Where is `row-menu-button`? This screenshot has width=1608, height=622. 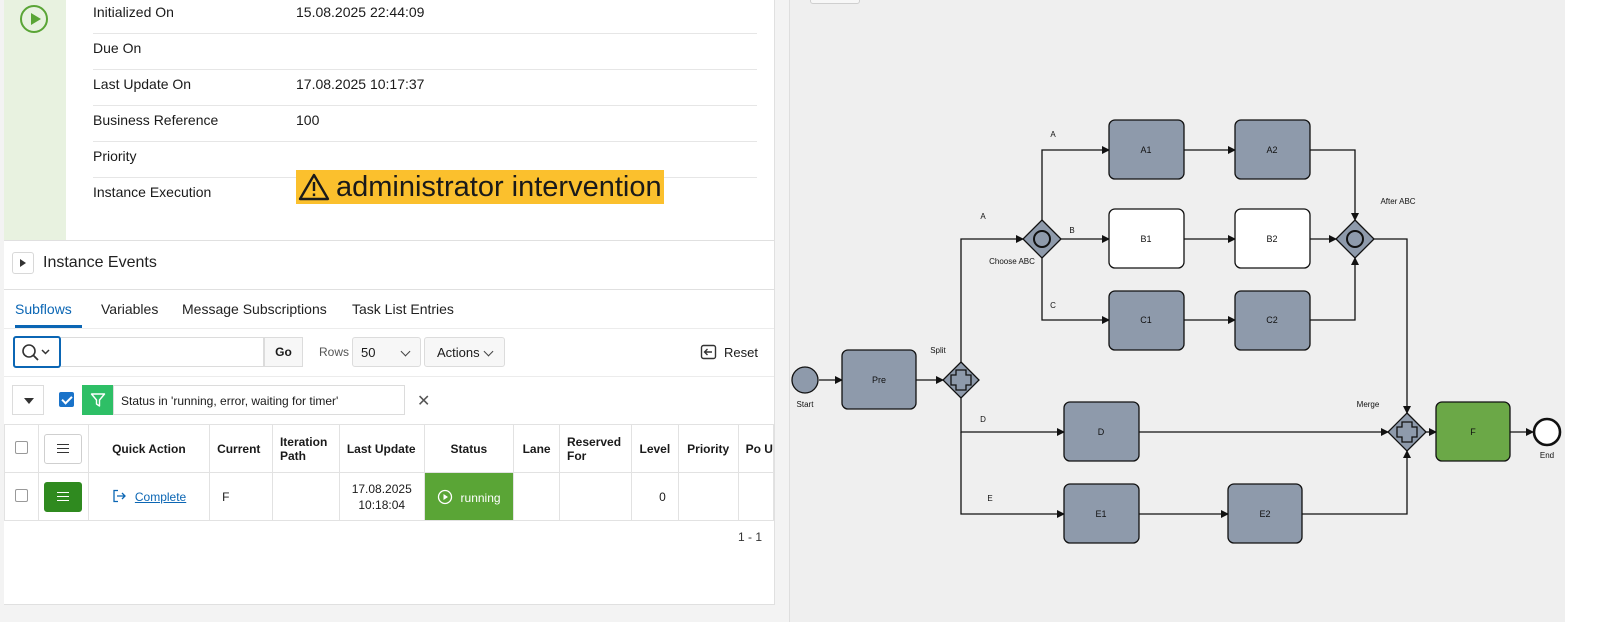 row-menu-button is located at coordinates (63, 496).